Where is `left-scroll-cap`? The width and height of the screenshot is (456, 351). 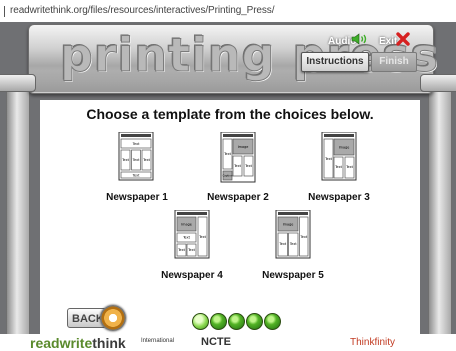 left-scroll-cap is located at coordinates (18, 83).